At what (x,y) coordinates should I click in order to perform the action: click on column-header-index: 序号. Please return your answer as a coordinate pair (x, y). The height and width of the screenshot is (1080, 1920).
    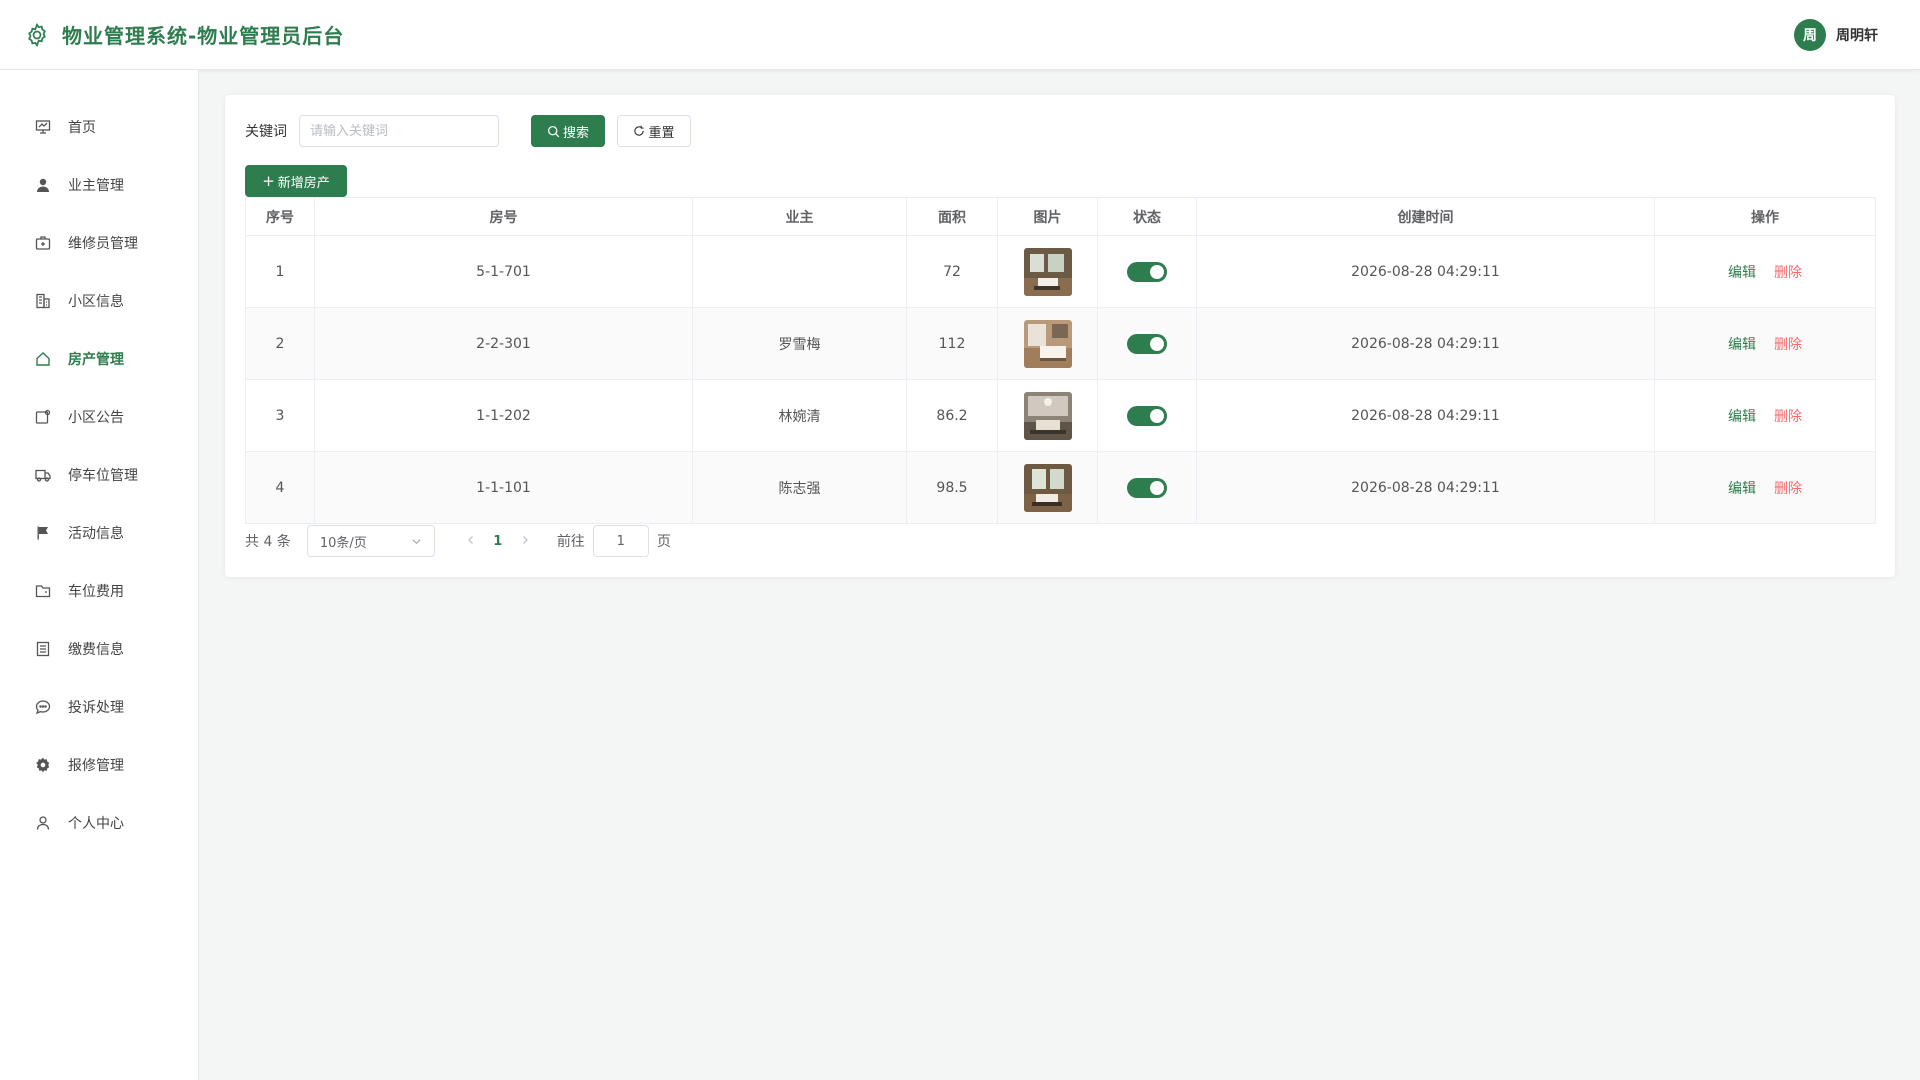
    Looking at the image, I should click on (280, 216).